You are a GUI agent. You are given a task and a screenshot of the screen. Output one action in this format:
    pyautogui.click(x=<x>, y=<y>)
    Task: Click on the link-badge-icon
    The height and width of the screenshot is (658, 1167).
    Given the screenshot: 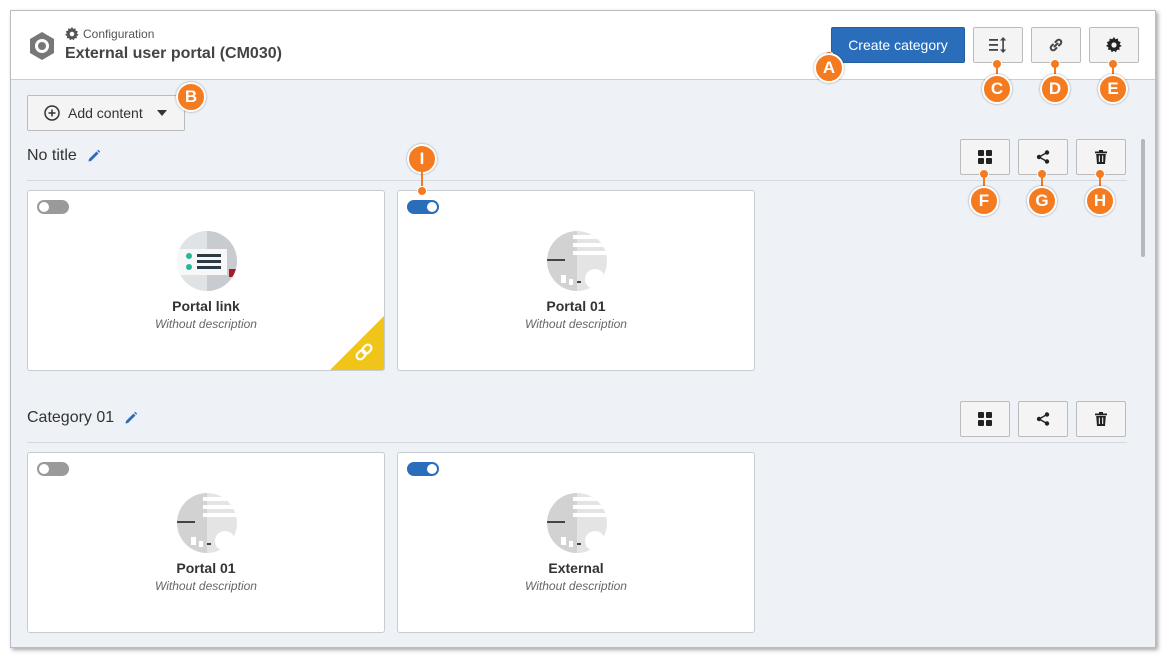 What is the action you would take?
    pyautogui.click(x=357, y=343)
    